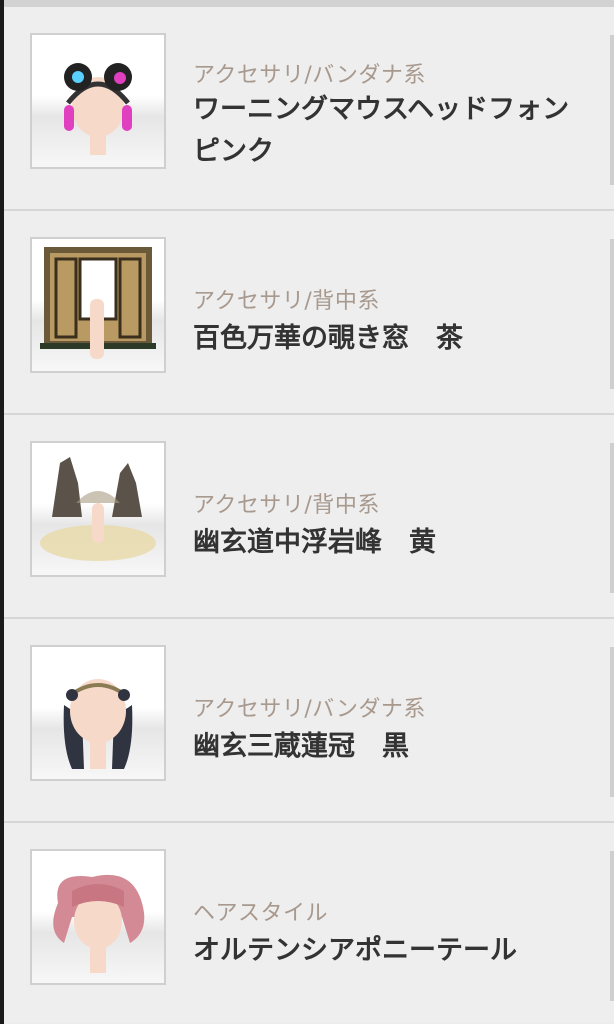  I want to click on item-name: 百色万華の覗き窓 茶, so click(328, 338).